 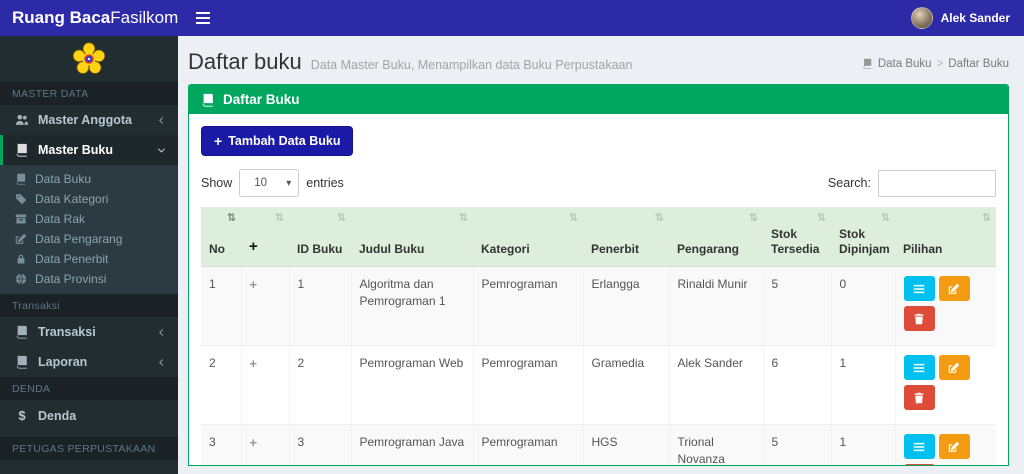 What do you see at coordinates (67, 332) in the screenshot?
I see `sidebar-item-label: Transaksi` at bounding box center [67, 332].